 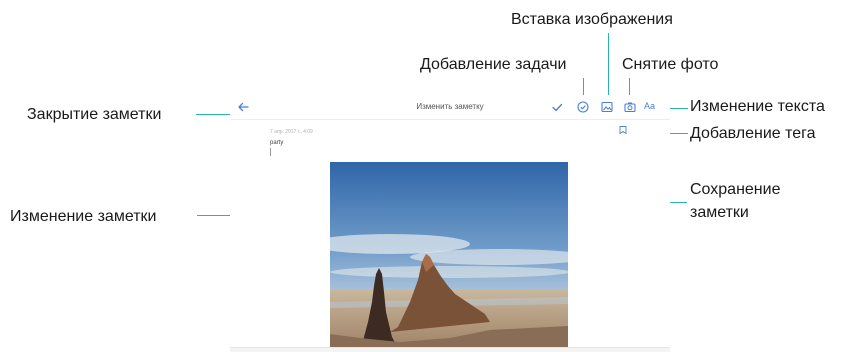 What do you see at coordinates (592, 19) in the screenshot?
I see `insert-image-callout: Вставка изображения` at bounding box center [592, 19].